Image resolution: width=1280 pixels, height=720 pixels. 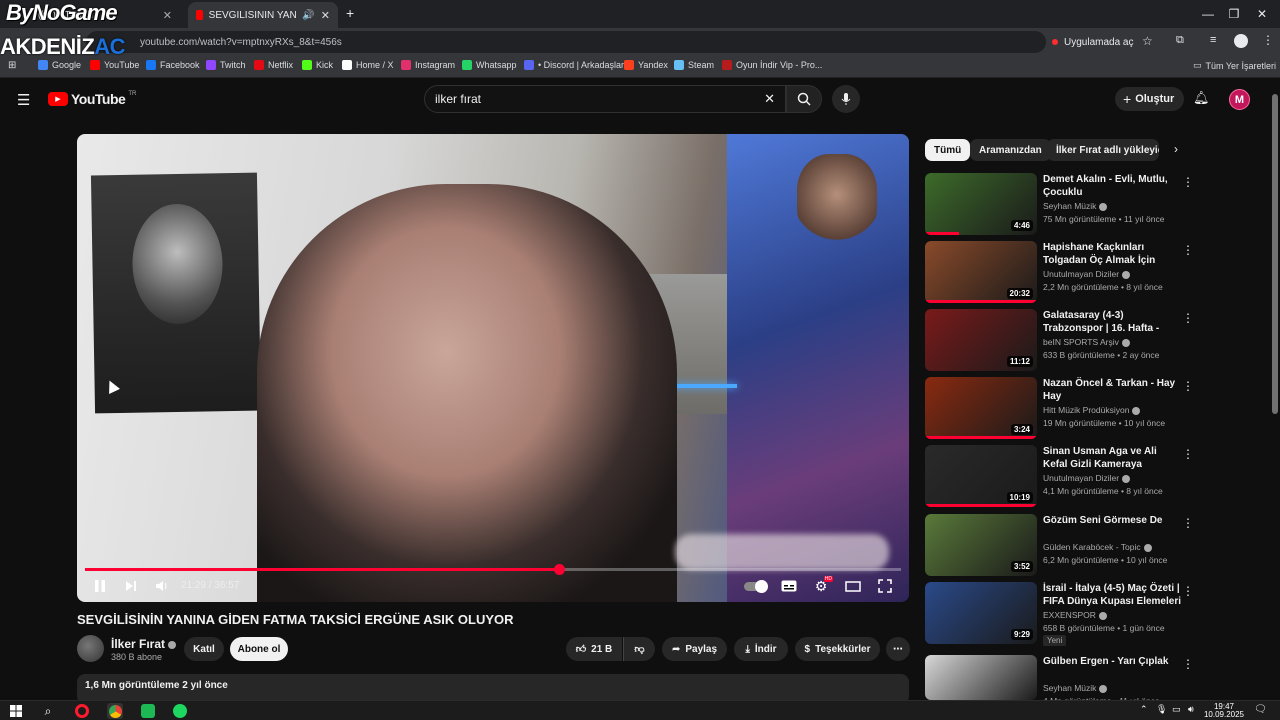 What do you see at coordinates (1268, 40) in the screenshot?
I see `browser-menu-icon: ⋮` at bounding box center [1268, 40].